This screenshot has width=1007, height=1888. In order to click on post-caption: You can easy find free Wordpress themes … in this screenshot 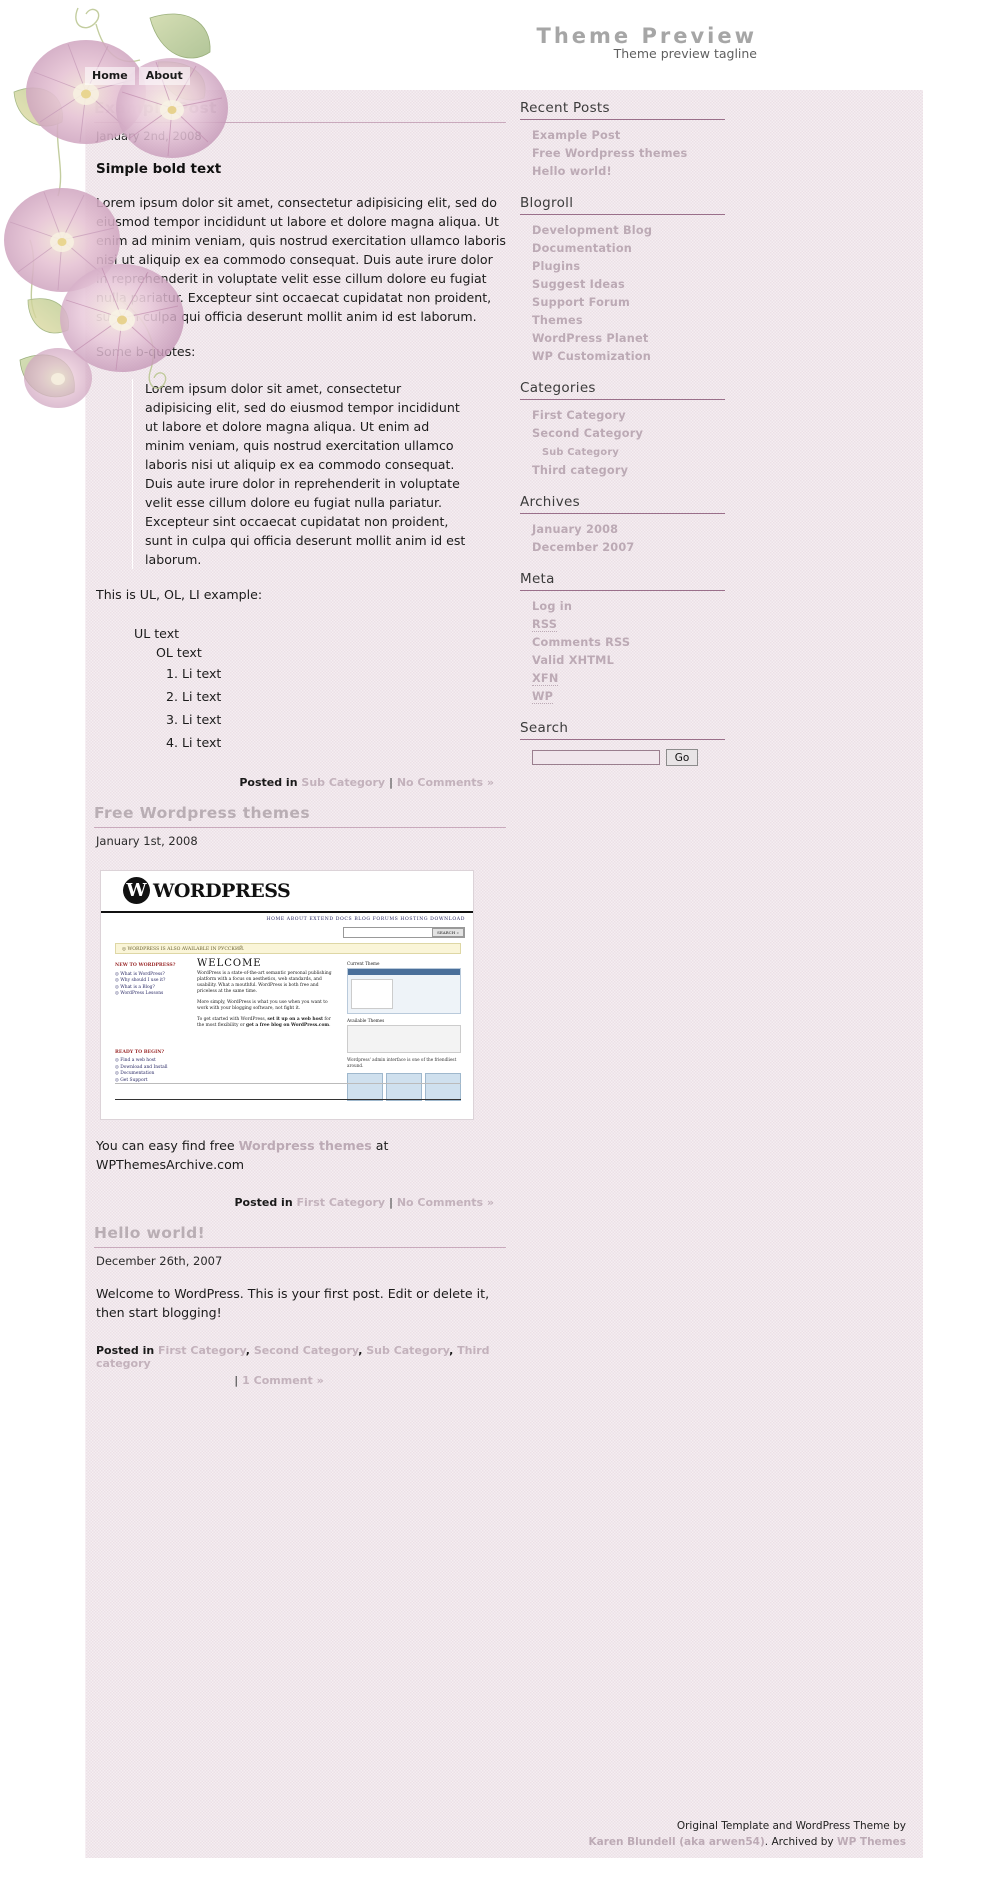, I will do `click(301, 1155)`.